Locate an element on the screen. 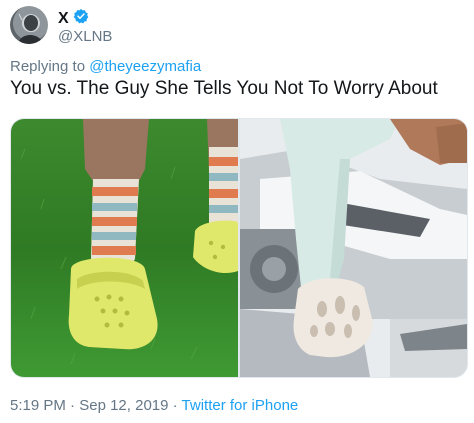 This screenshot has height=423, width=474. verified-badge-icon is located at coordinates (81, 18).